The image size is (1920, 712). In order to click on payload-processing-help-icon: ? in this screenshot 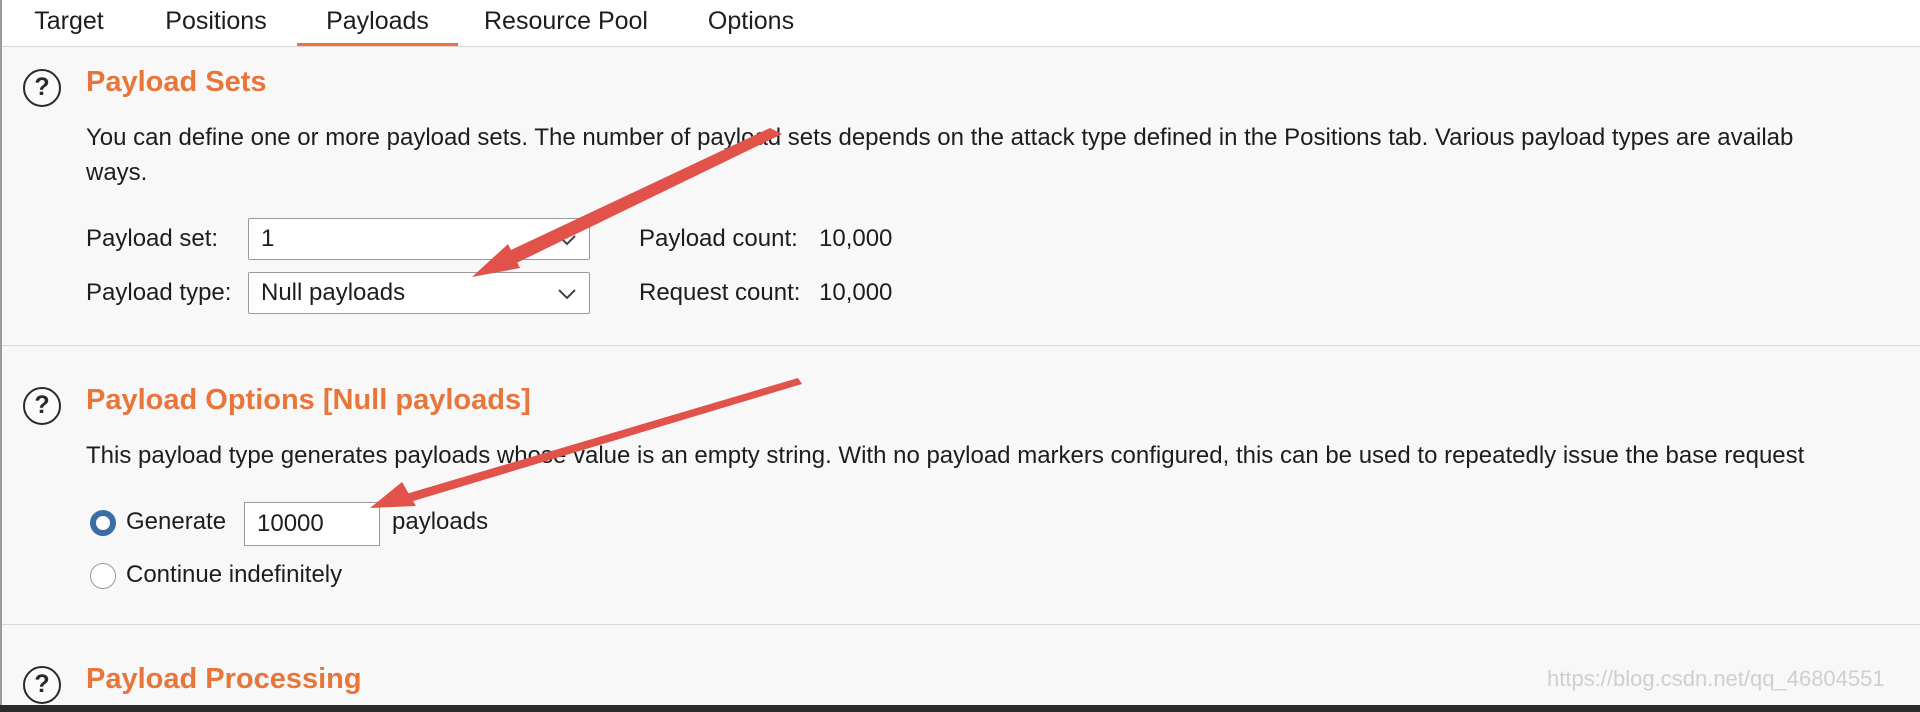, I will do `click(42, 685)`.